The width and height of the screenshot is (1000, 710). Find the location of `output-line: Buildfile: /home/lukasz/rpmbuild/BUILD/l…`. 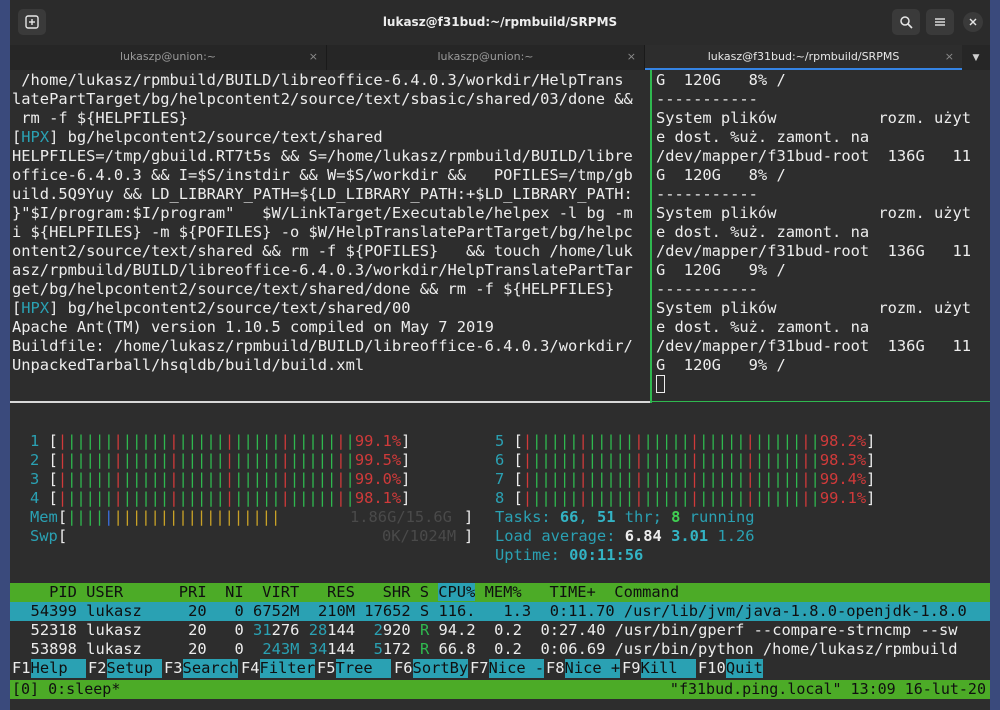

output-line: Buildfile: /home/lukasz/rpmbuild/BUILD/l… is located at coordinates (322, 346).